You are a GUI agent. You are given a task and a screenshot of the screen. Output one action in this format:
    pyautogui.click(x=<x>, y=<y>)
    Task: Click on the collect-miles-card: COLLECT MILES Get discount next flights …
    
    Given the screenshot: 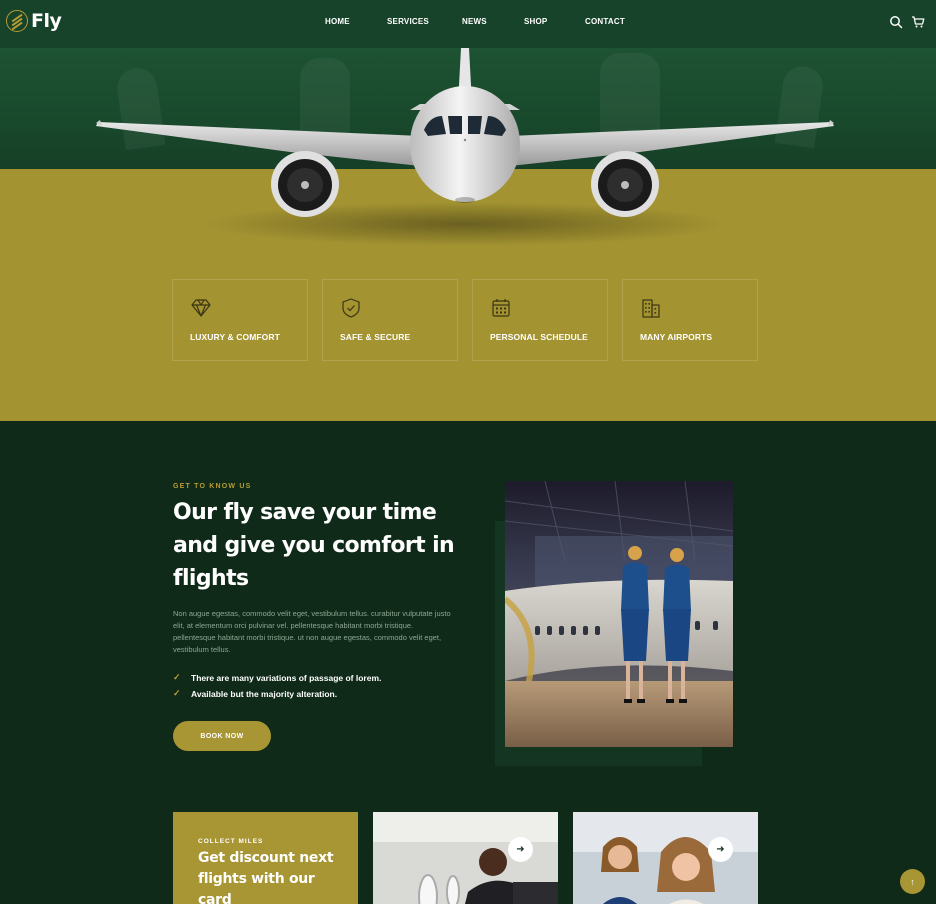 What is the action you would take?
    pyautogui.click(x=265, y=858)
    